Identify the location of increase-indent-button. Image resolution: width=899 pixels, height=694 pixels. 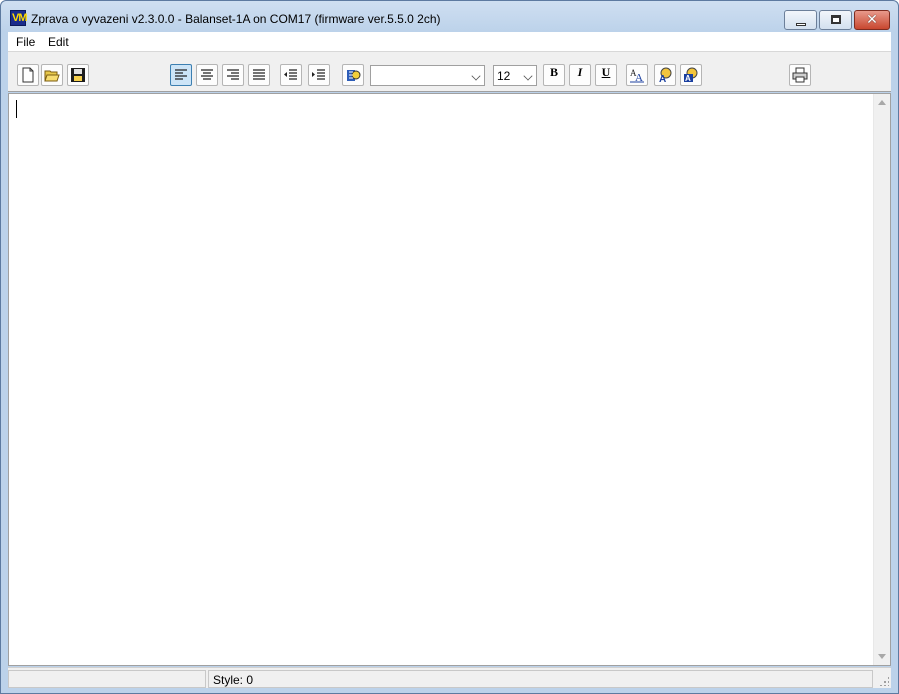
(319, 75).